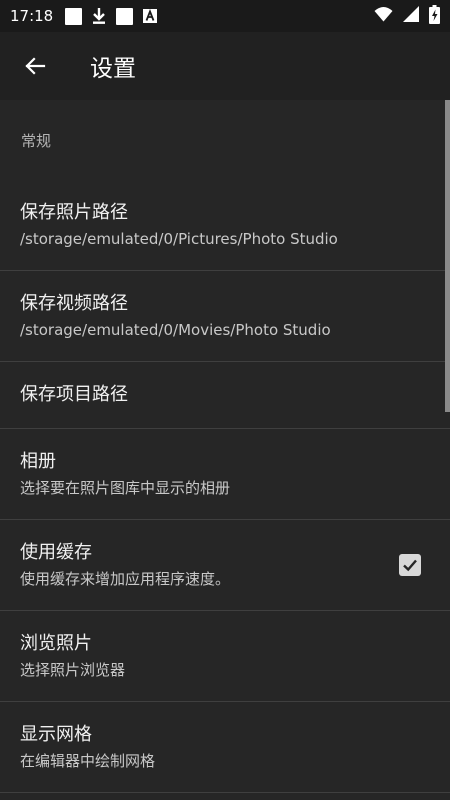  Describe the element at coordinates (38, 461) in the screenshot. I see `pref-title: 相册` at that location.